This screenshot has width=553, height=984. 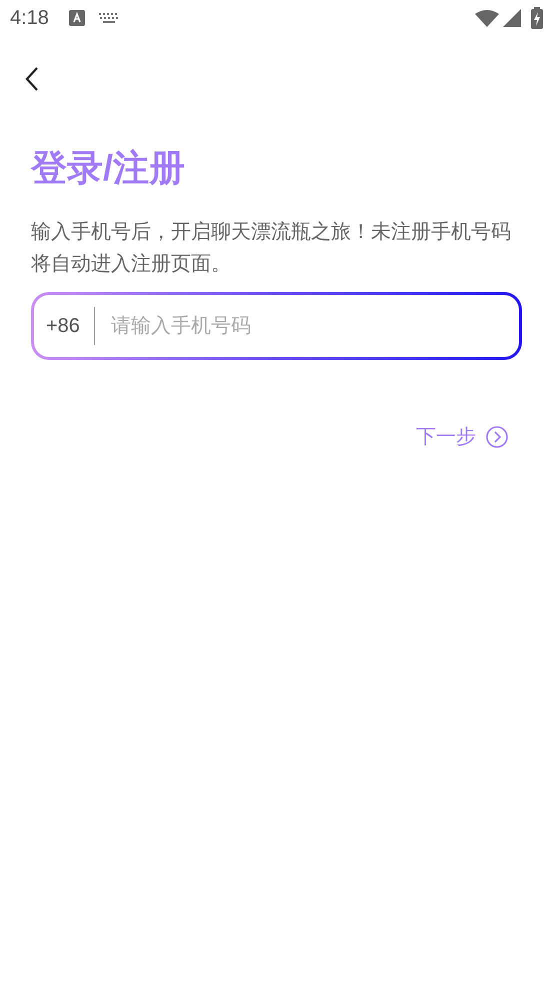 What do you see at coordinates (29, 18) in the screenshot?
I see `status-time: 4:18` at bounding box center [29, 18].